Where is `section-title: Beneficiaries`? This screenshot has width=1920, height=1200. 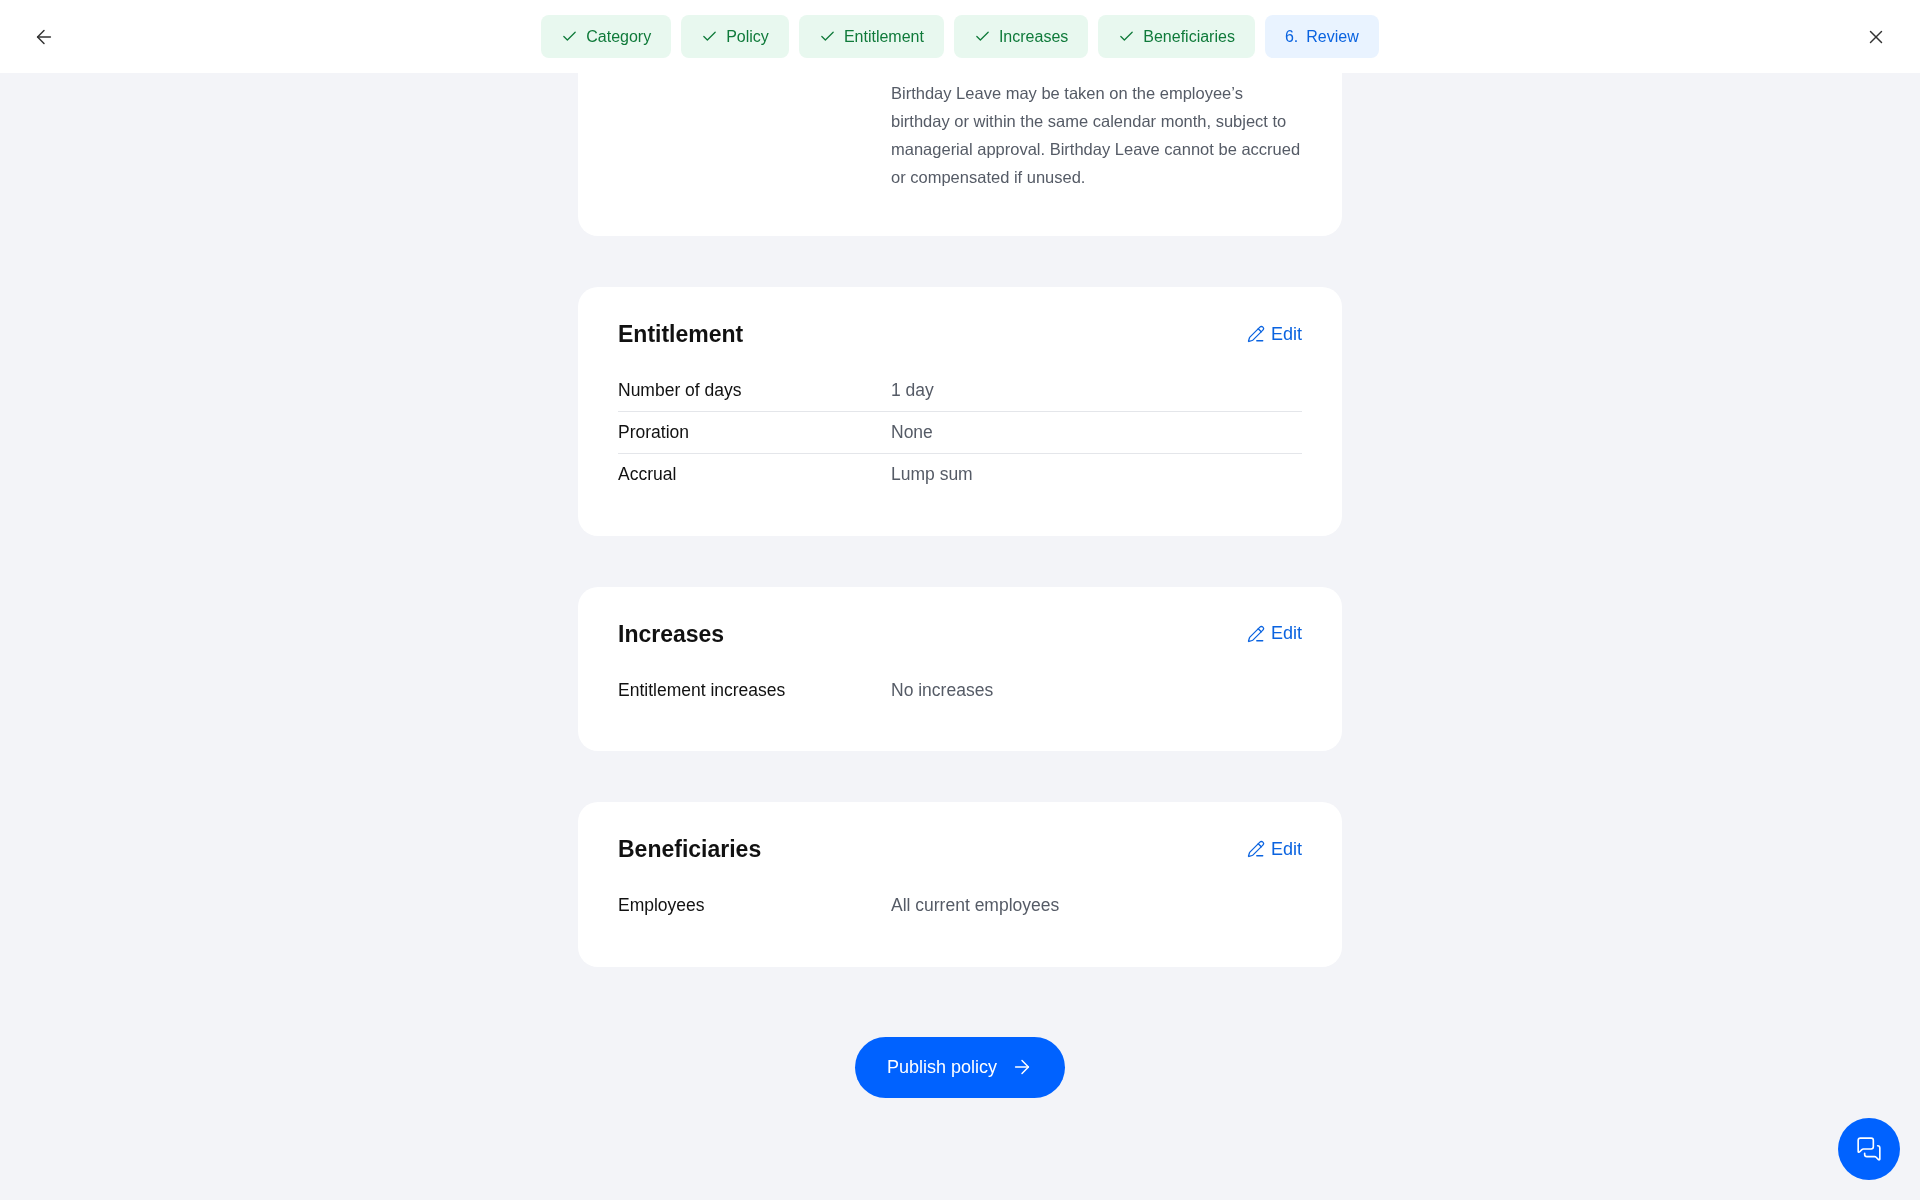
section-title: Beneficiaries is located at coordinates (690, 849).